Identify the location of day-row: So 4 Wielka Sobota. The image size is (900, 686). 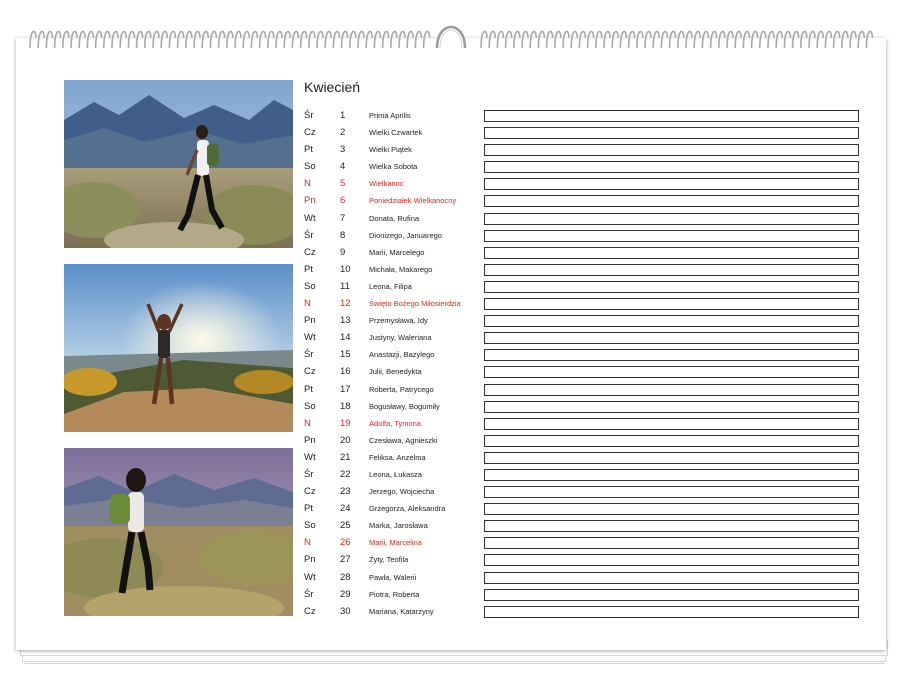
(584, 166).